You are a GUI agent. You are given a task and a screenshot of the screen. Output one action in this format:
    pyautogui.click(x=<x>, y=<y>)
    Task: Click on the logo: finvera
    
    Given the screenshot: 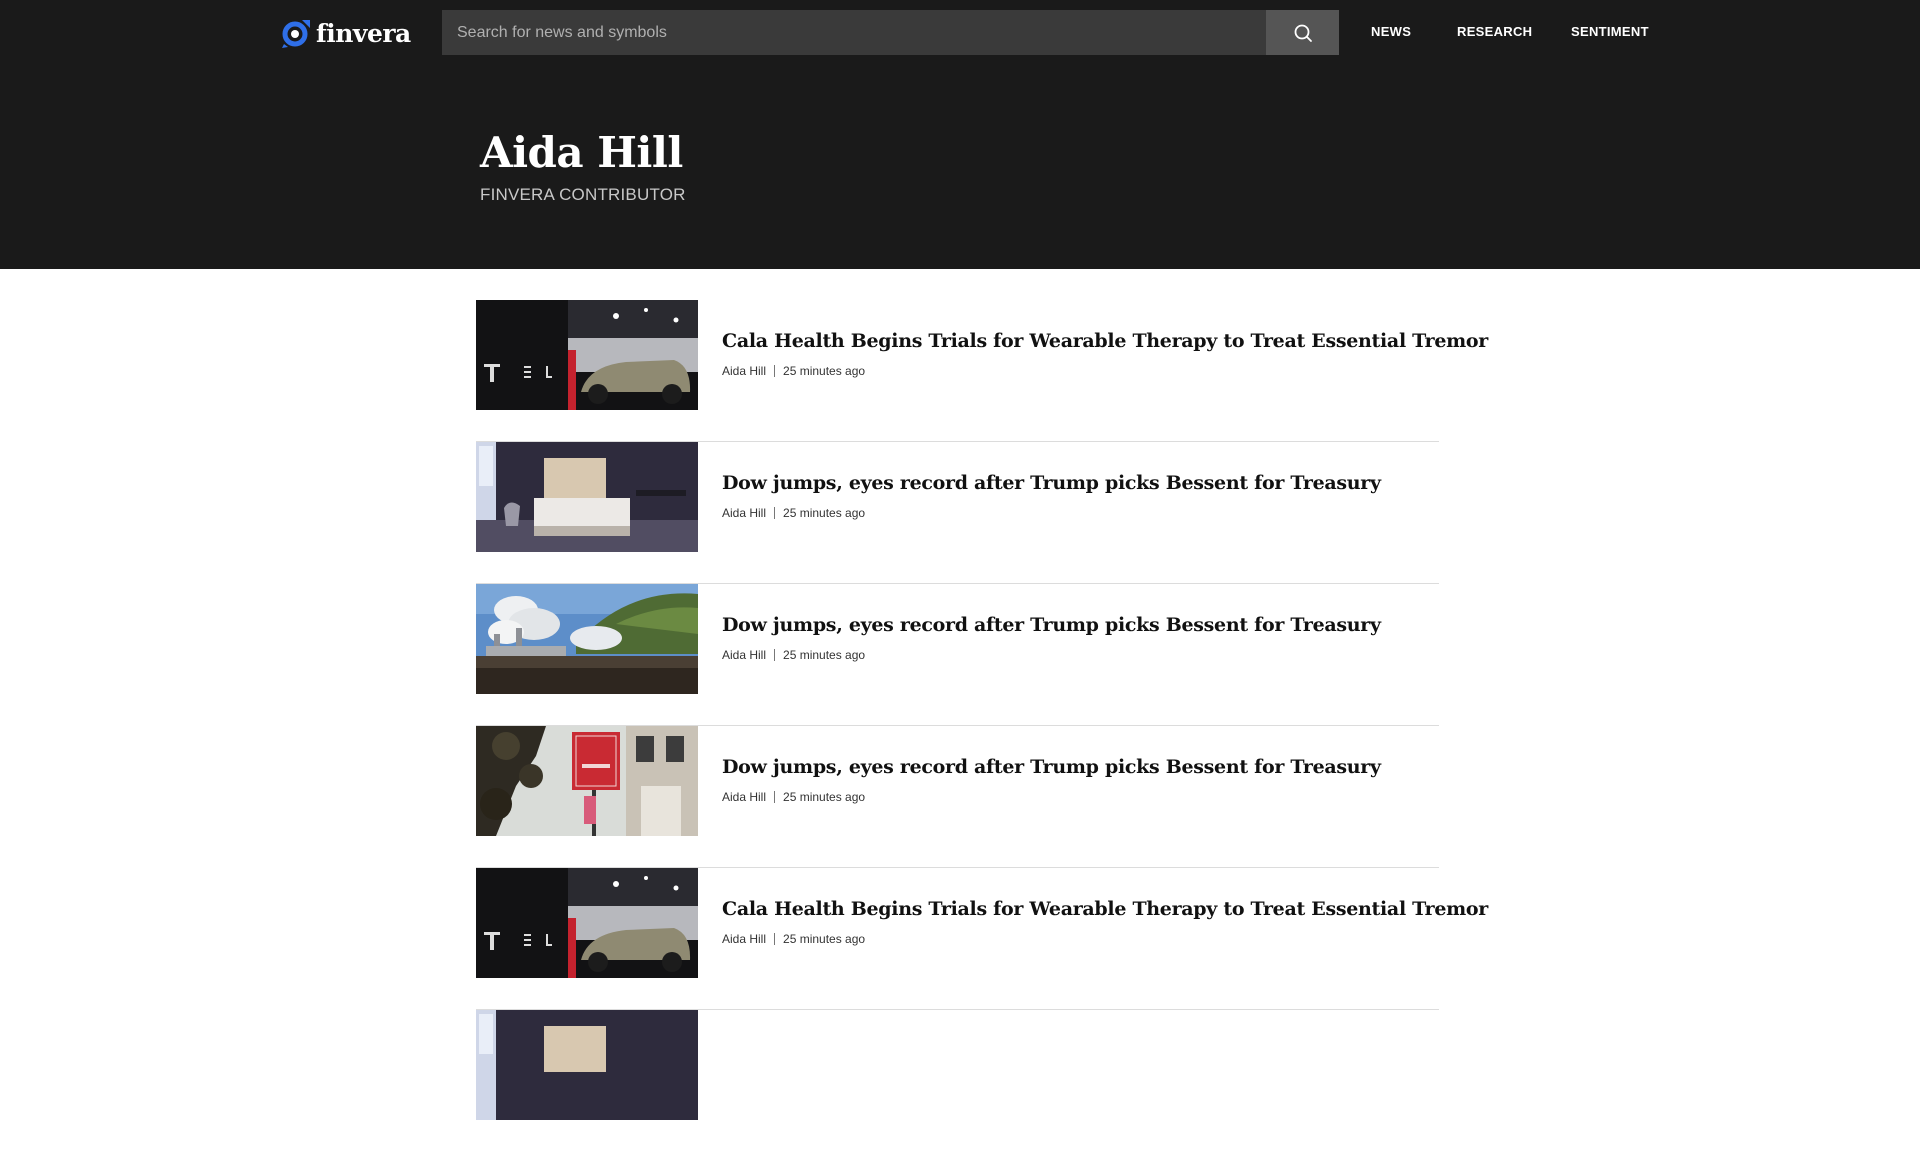 What is the action you would take?
    pyautogui.click(x=345, y=33)
    